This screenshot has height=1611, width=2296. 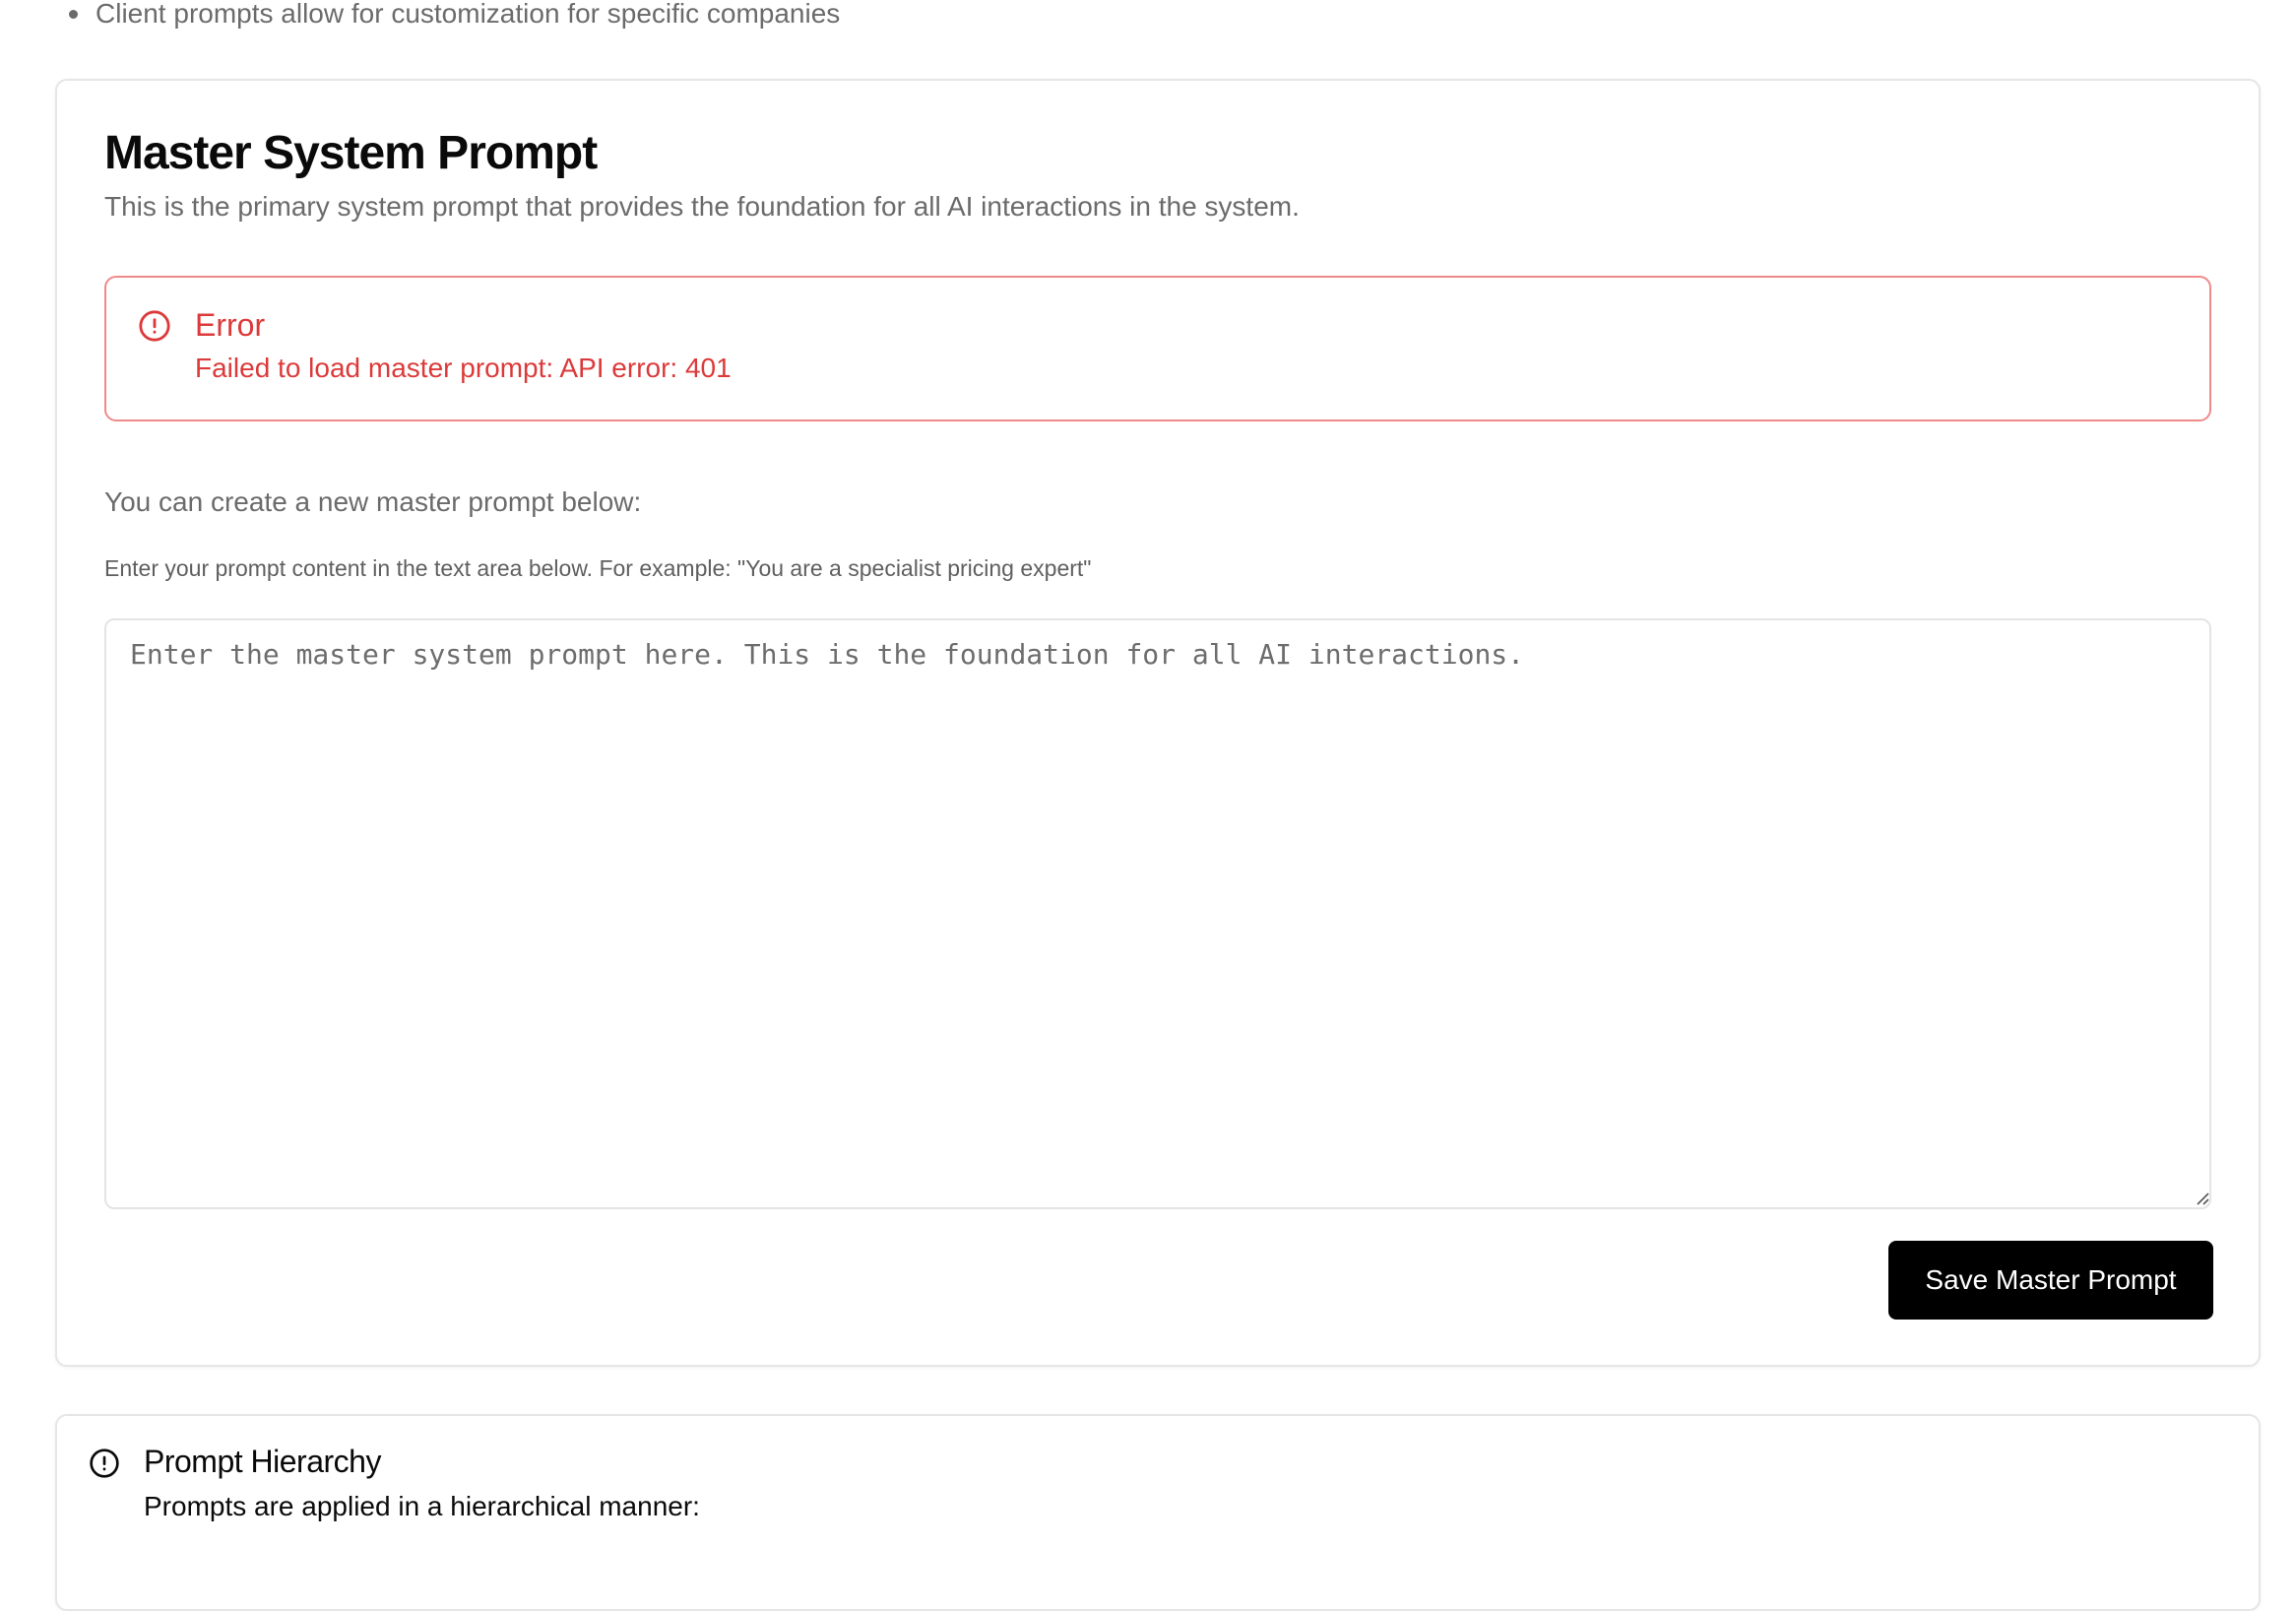 I want to click on card-title: Master System Prompt, so click(x=351, y=153).